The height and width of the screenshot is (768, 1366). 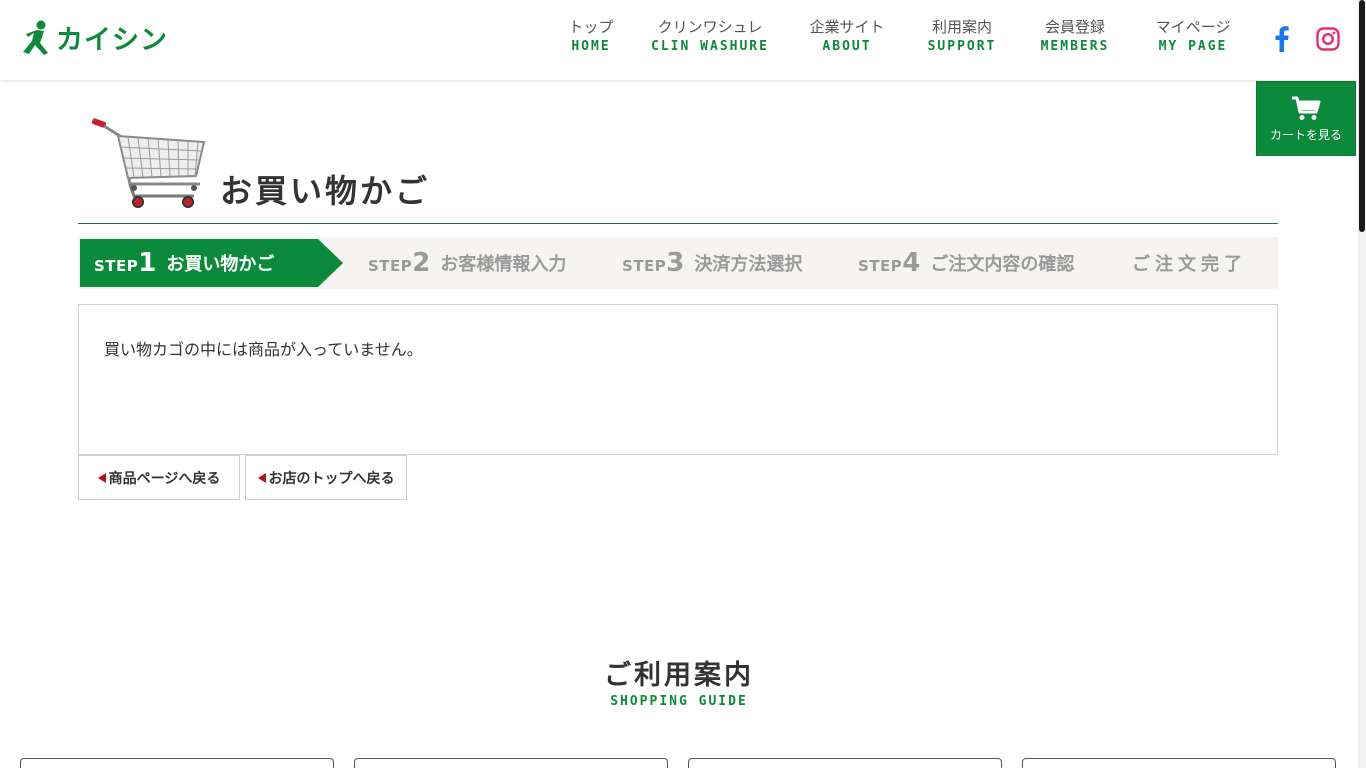 I want to click on nav-about-en: ABOUT, so click(x=847, y=46).